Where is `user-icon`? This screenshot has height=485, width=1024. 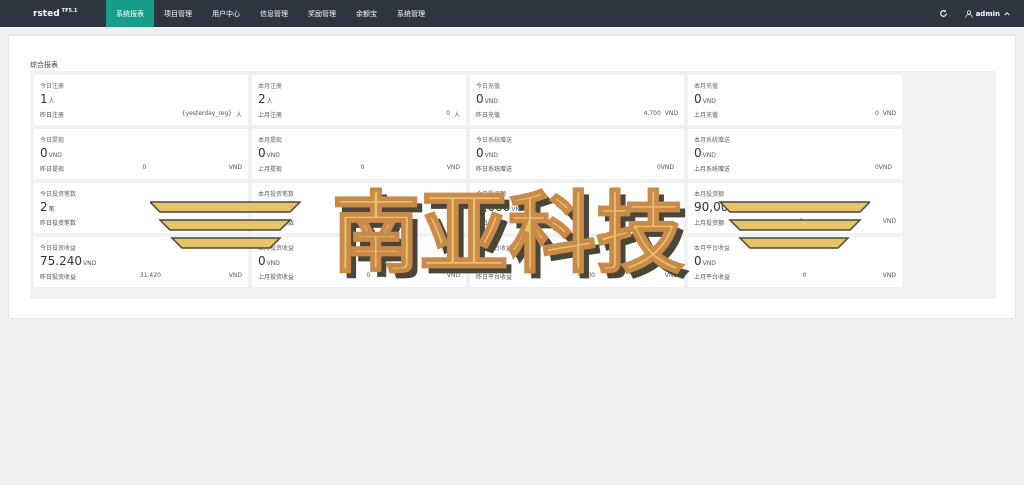
user-icon is located at coordinates (968, 13).